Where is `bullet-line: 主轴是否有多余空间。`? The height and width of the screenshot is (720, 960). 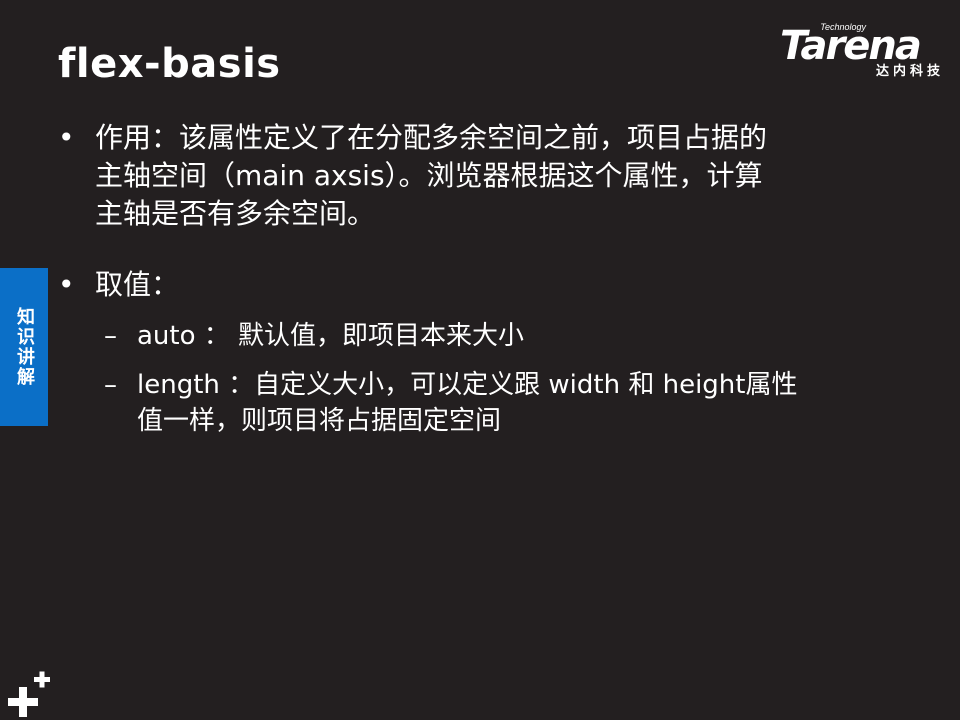 bullet-line: 主轴是否有多余空间。 is located at coordinates (235, 213).